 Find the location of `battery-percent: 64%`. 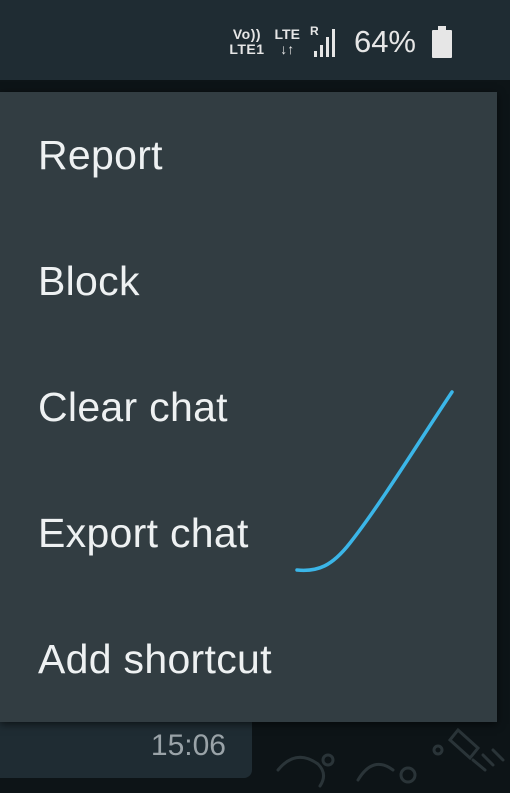

battery-percent: 64% is located at coordinates (384, 41).